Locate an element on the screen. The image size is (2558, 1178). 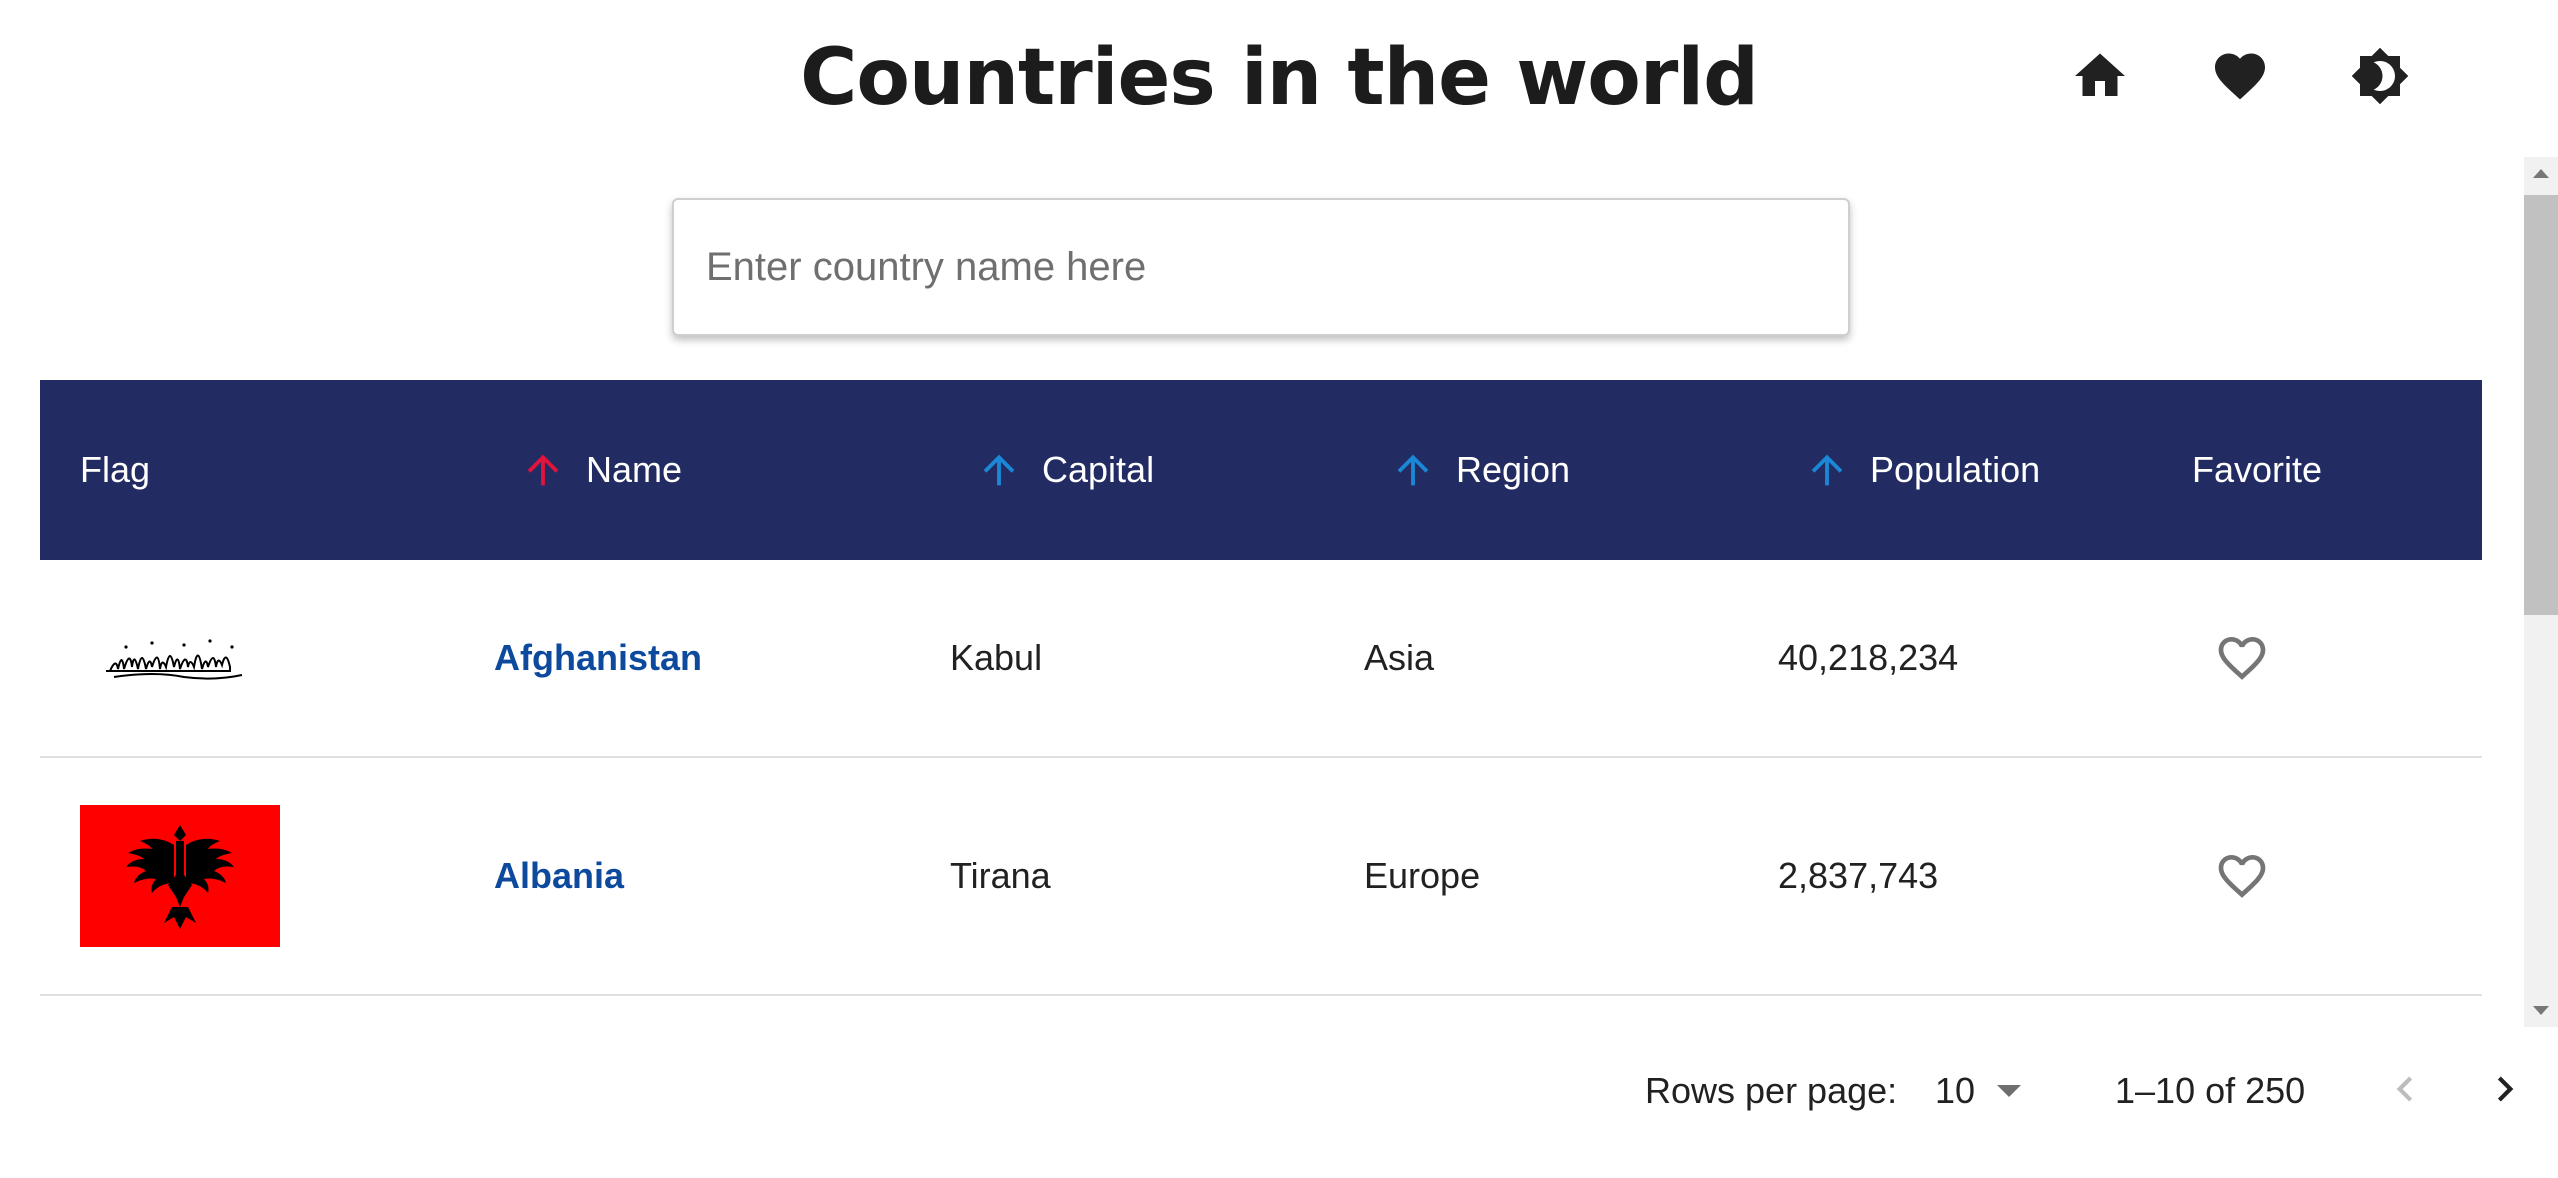
column-header-favorite: Favorite is located at coordinates (2257, 470).